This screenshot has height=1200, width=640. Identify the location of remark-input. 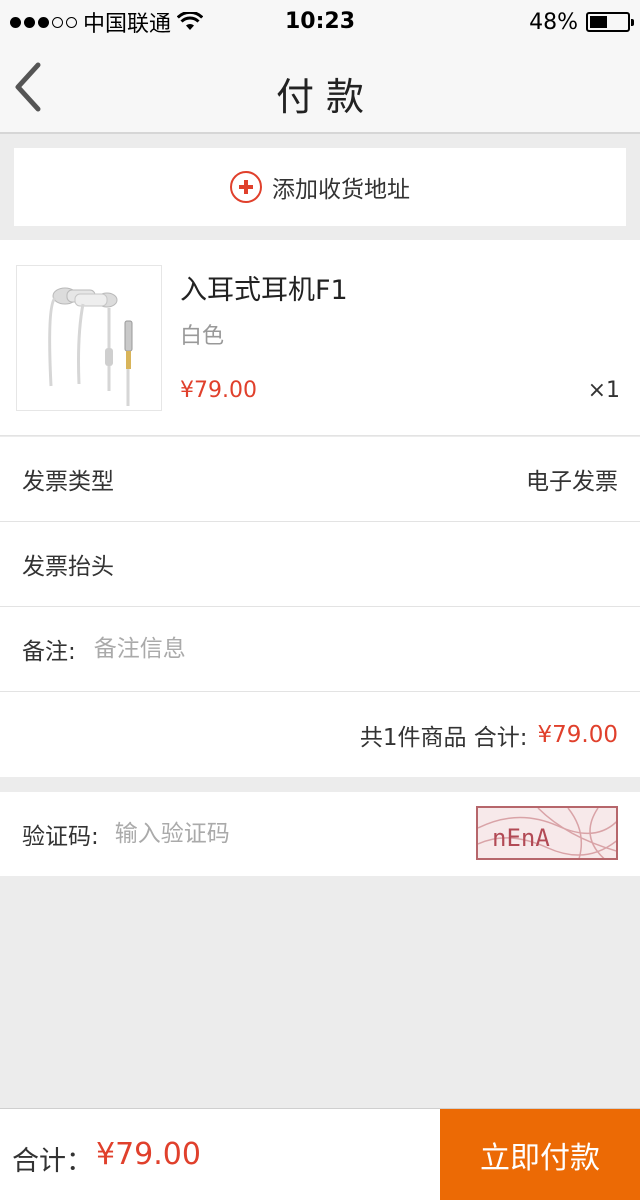
(333, 649).